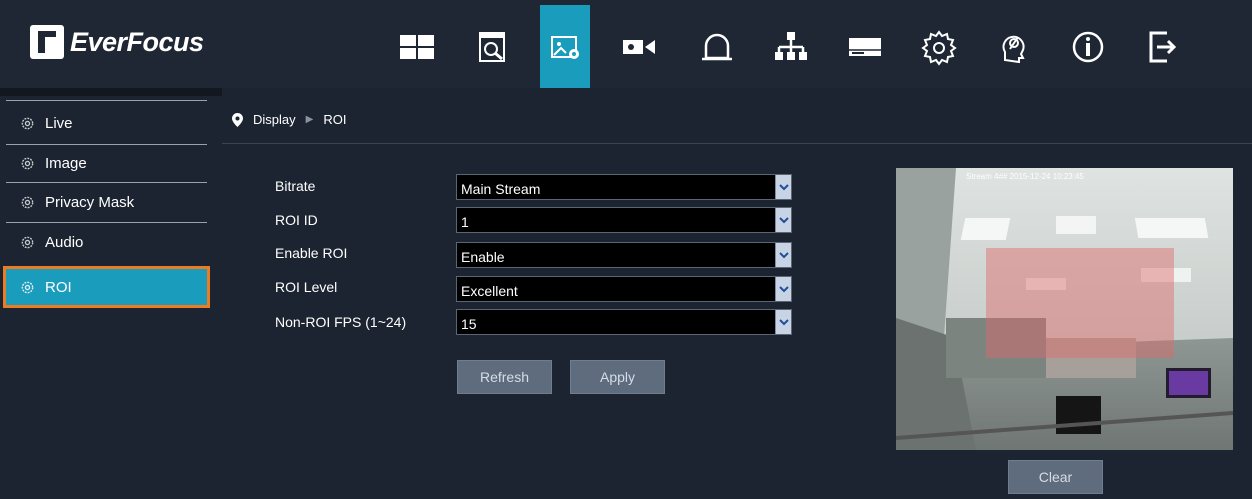 The height and width of the screenshot is (499, 1252). I want to click on non-roi-fps-label: Non-ROI FPS (1~24), so click(341, 322).